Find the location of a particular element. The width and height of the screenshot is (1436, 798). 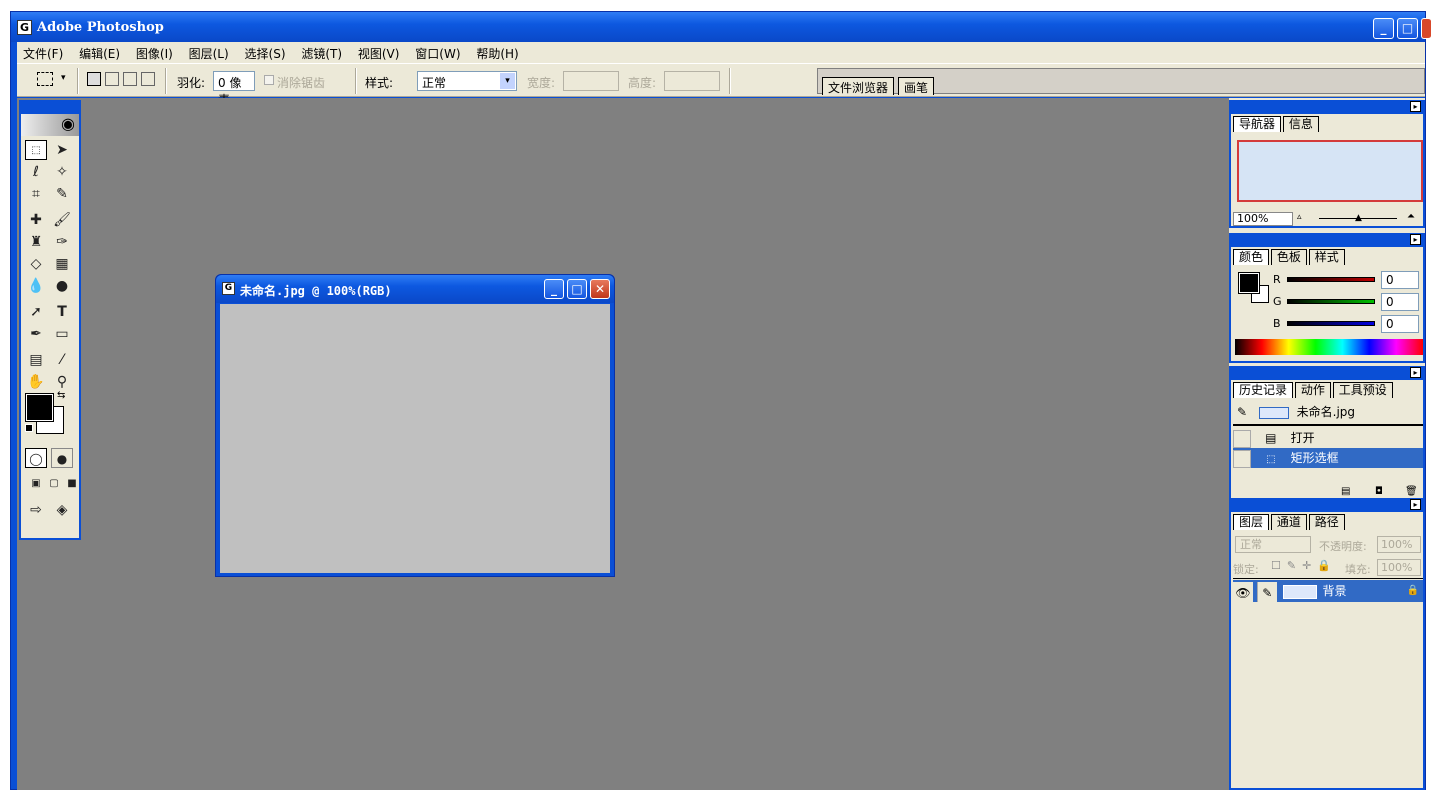

dodge-tool-icon: ● is located at coordinates (62, 286).